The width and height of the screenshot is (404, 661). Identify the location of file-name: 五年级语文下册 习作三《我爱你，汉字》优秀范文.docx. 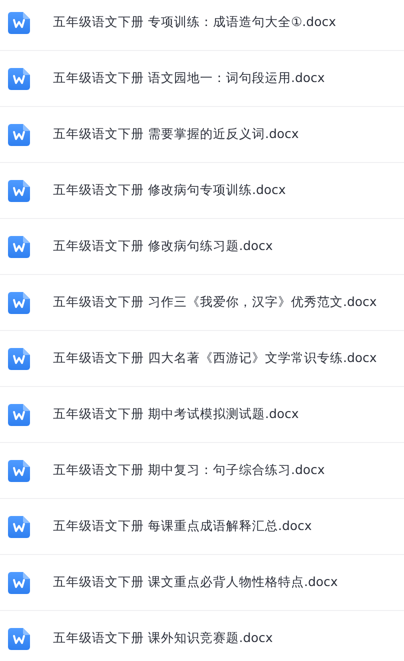
(215, 302).